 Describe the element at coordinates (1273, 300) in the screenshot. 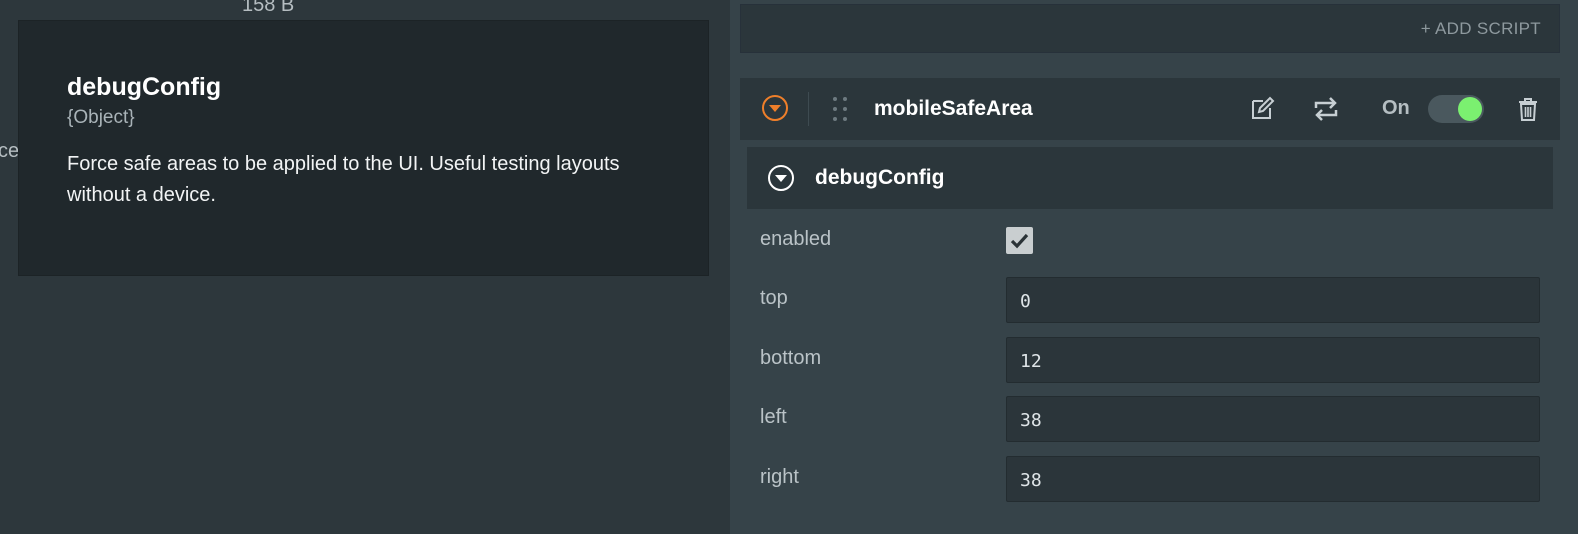

I see `top-field: 0` at that location.